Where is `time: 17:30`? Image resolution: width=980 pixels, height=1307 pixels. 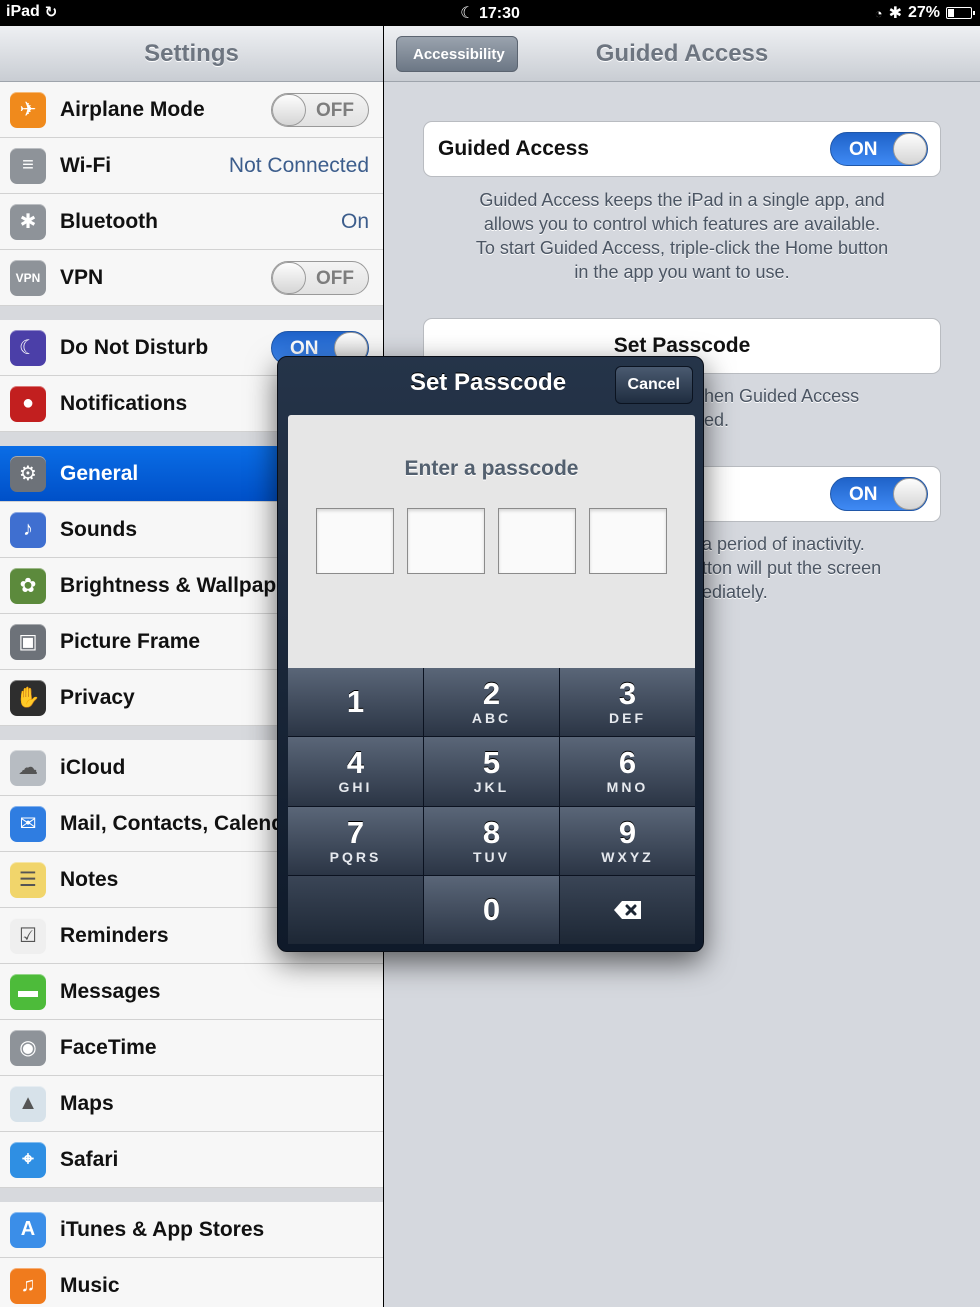
time: 17:30 is located at coordinates (499, 13).